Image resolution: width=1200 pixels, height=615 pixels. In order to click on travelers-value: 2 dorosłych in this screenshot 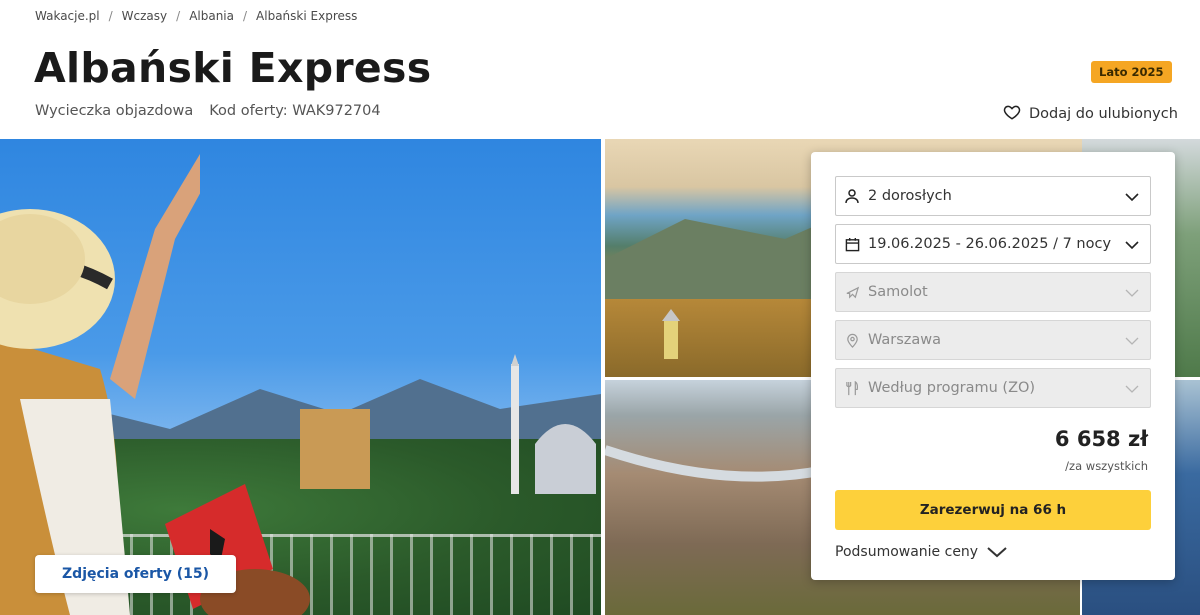, I will do `click(910, 196)`.